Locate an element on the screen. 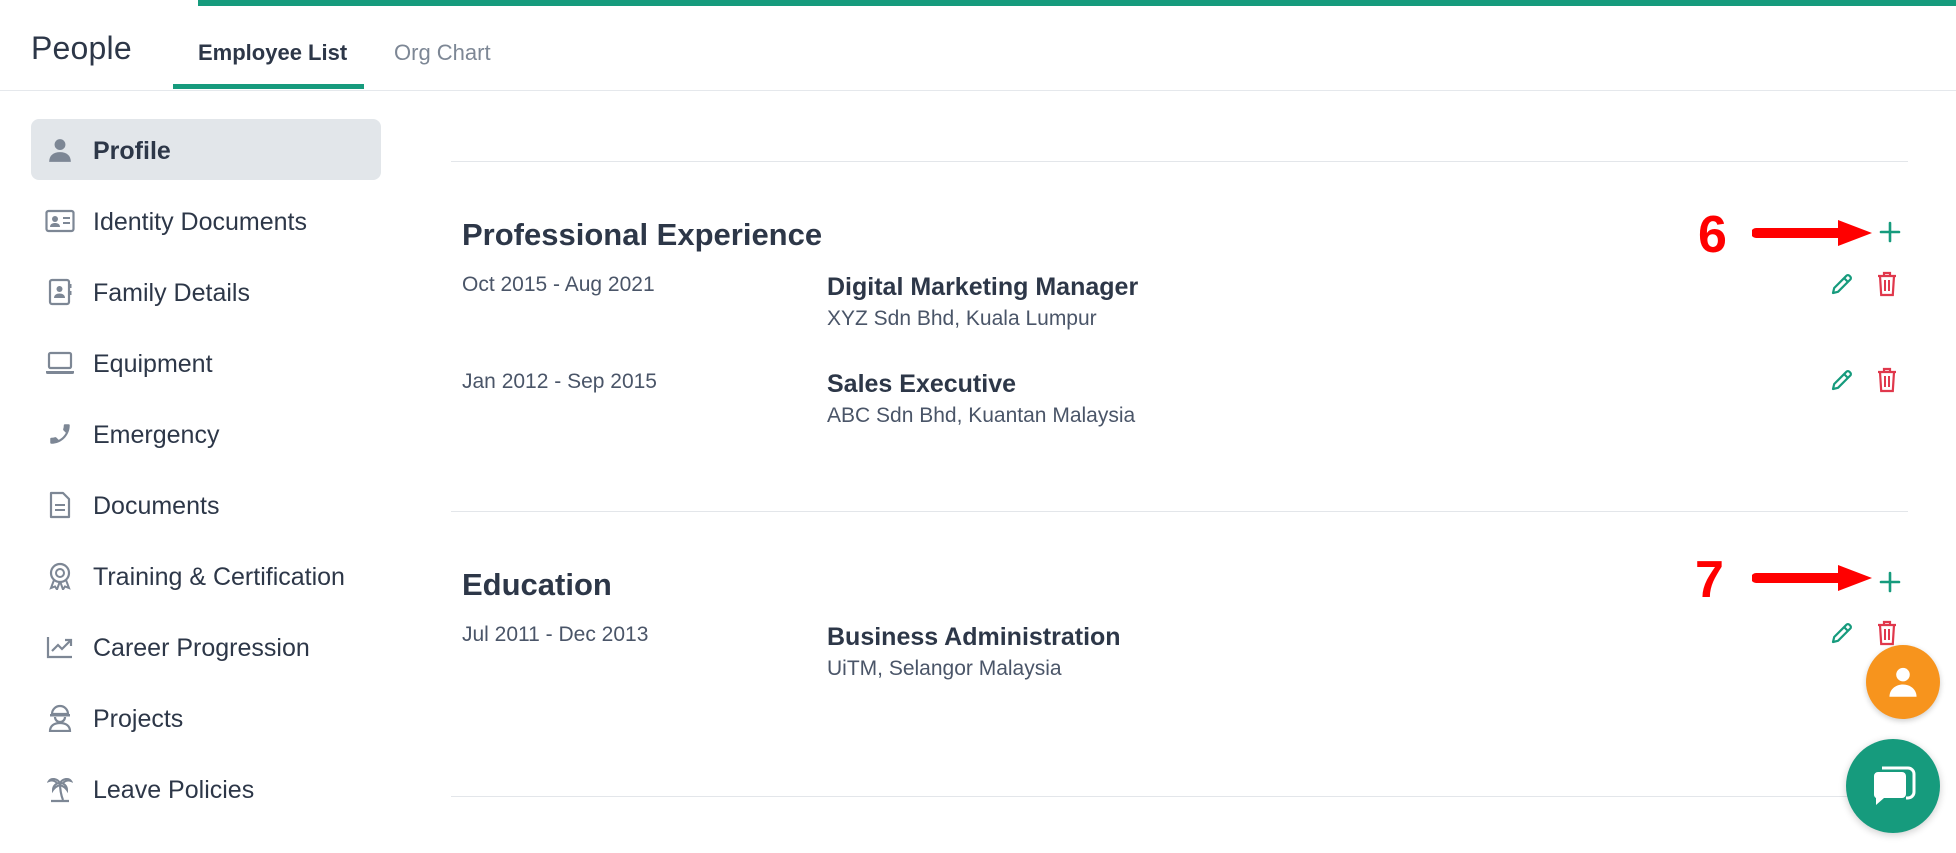 The width and height of the screenshot is (1956, 853). tab-org-chart: Org Chart is located at coordinates (442, 53).